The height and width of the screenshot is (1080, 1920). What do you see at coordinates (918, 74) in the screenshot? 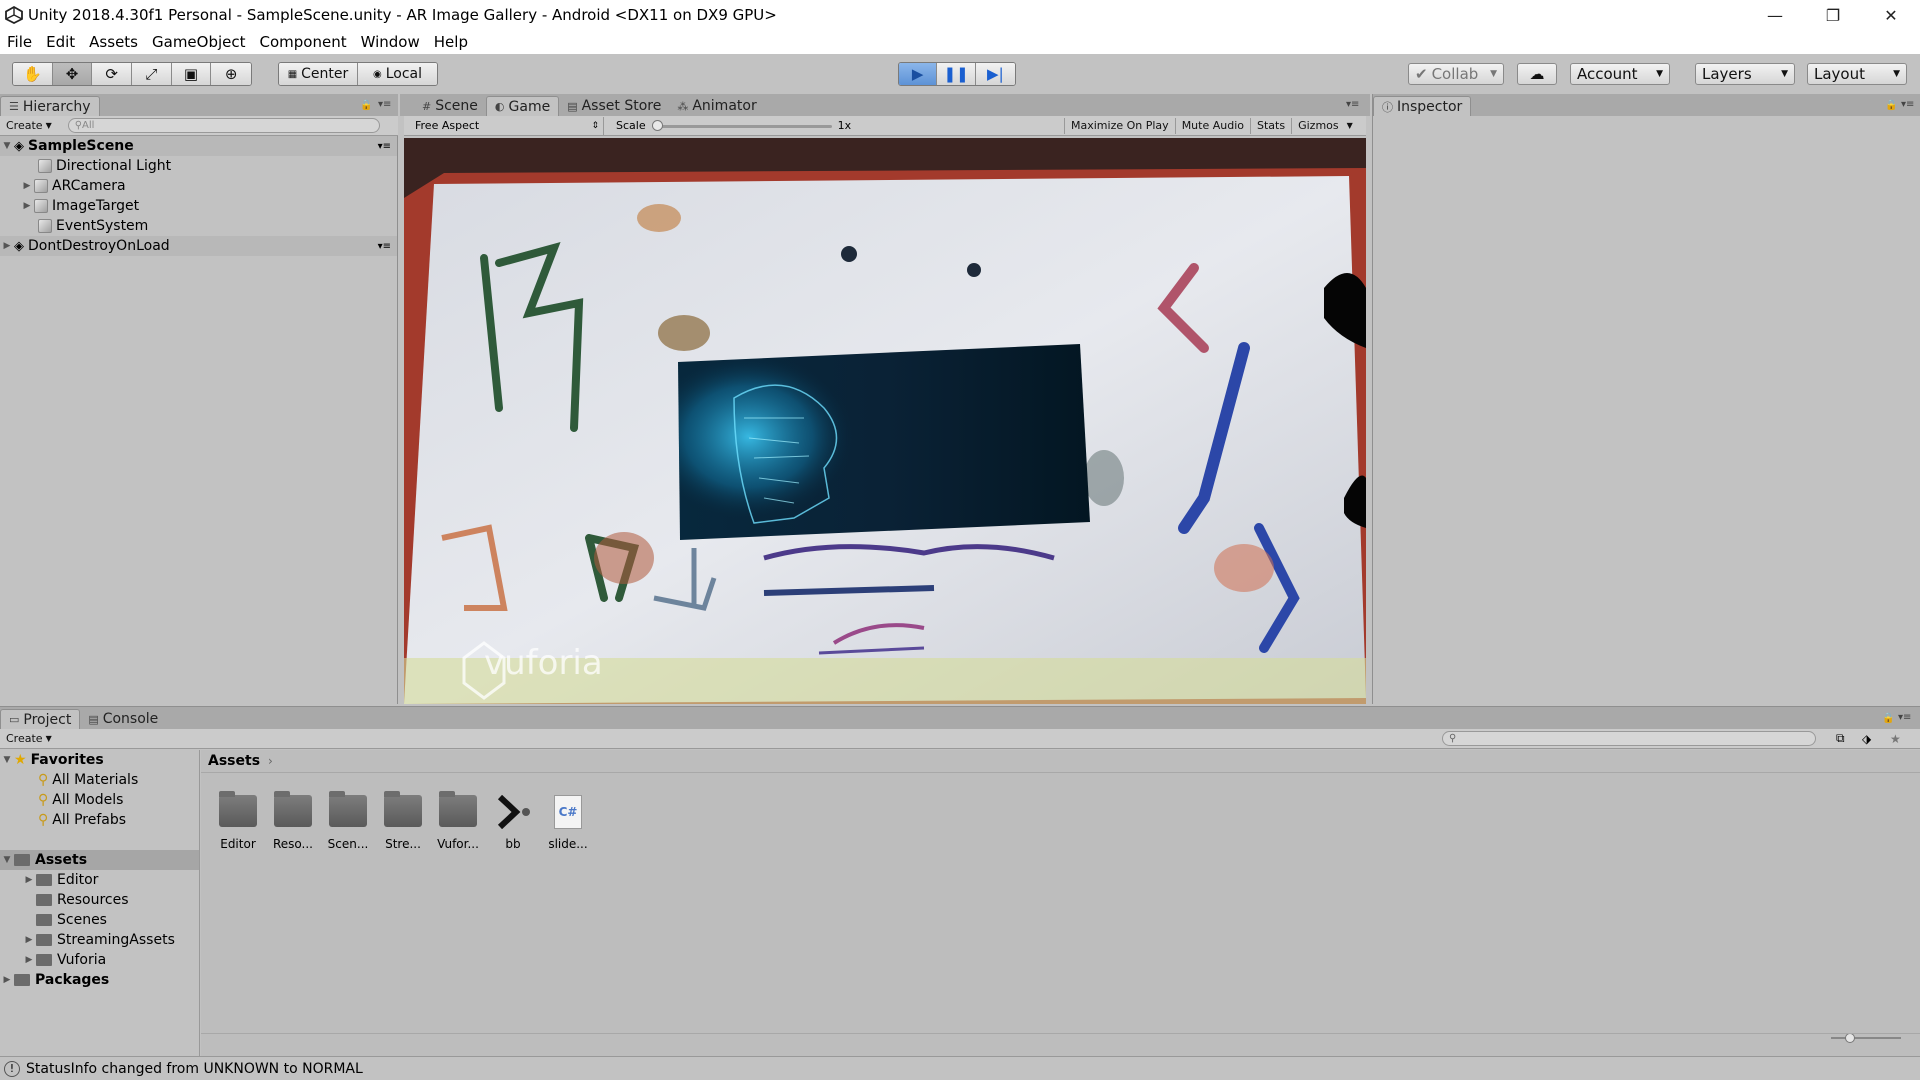
I see `play-button: ▶` at bounding box center [918, 74].